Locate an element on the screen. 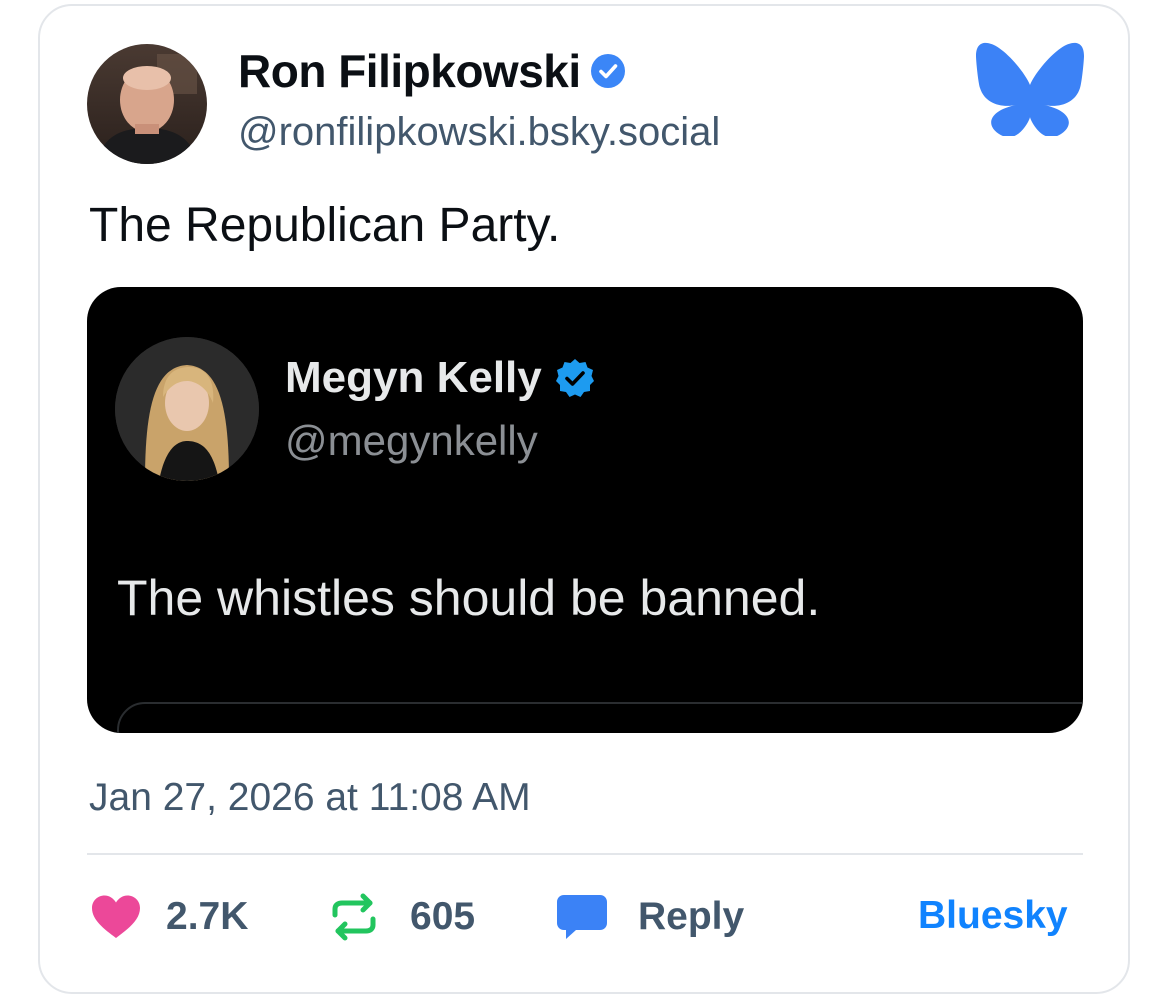  reply-button: Reply is located at coordinates (650, 917).